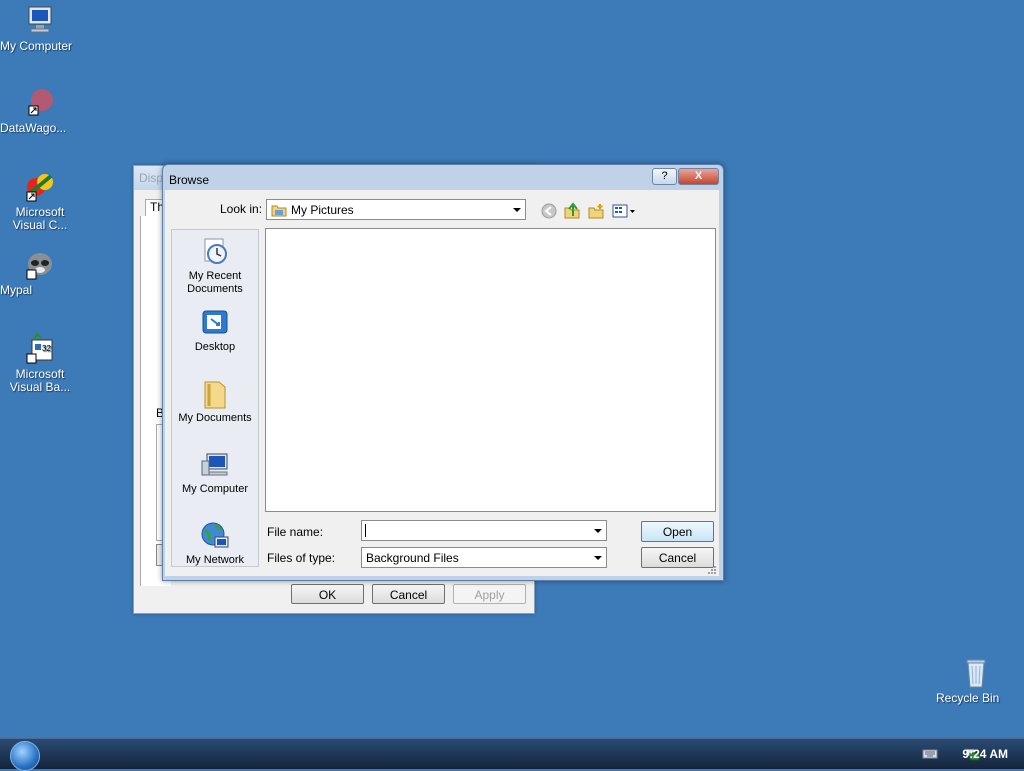 Image resolution: width=1024 pixels, height=771 pixels. Describe the element at coordinates (677, 531) in the screenshot. I see `open-button: Open` at that location.